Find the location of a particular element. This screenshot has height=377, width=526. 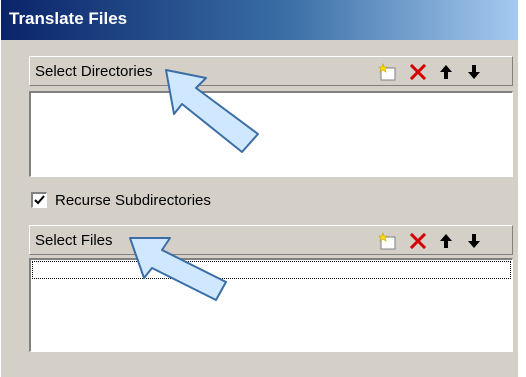

move-file-up-button is located at coordinates (446, 240).